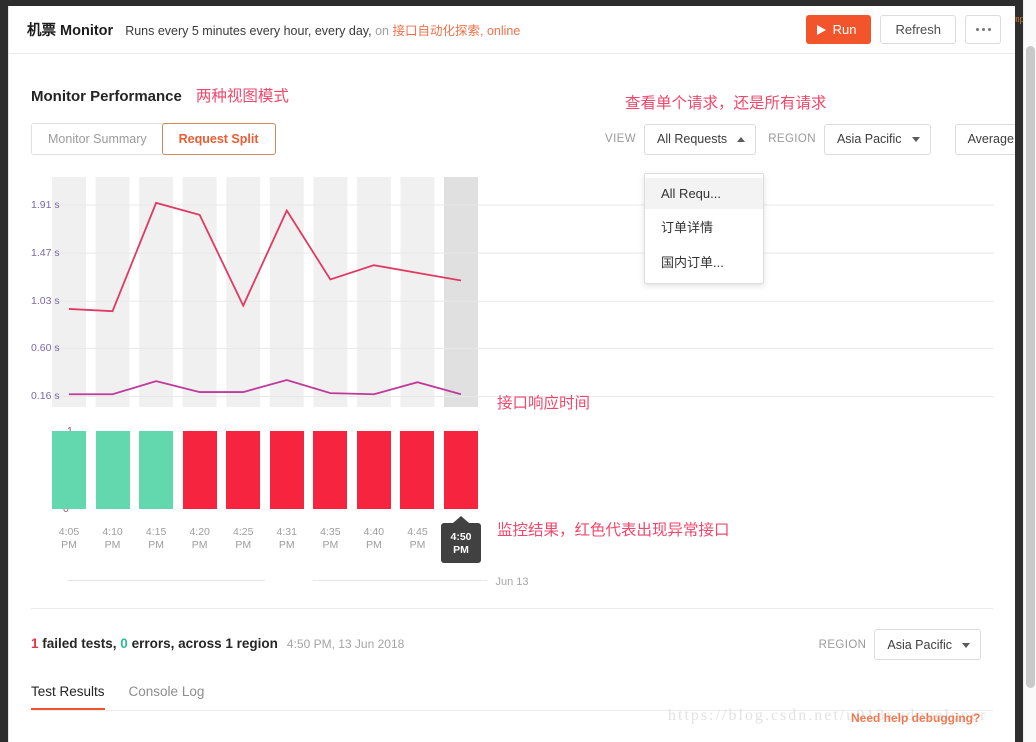 The image size is (1036, 742). I want to click on bar-chart-x-tick: 4:40 PM, so click(374, 538).